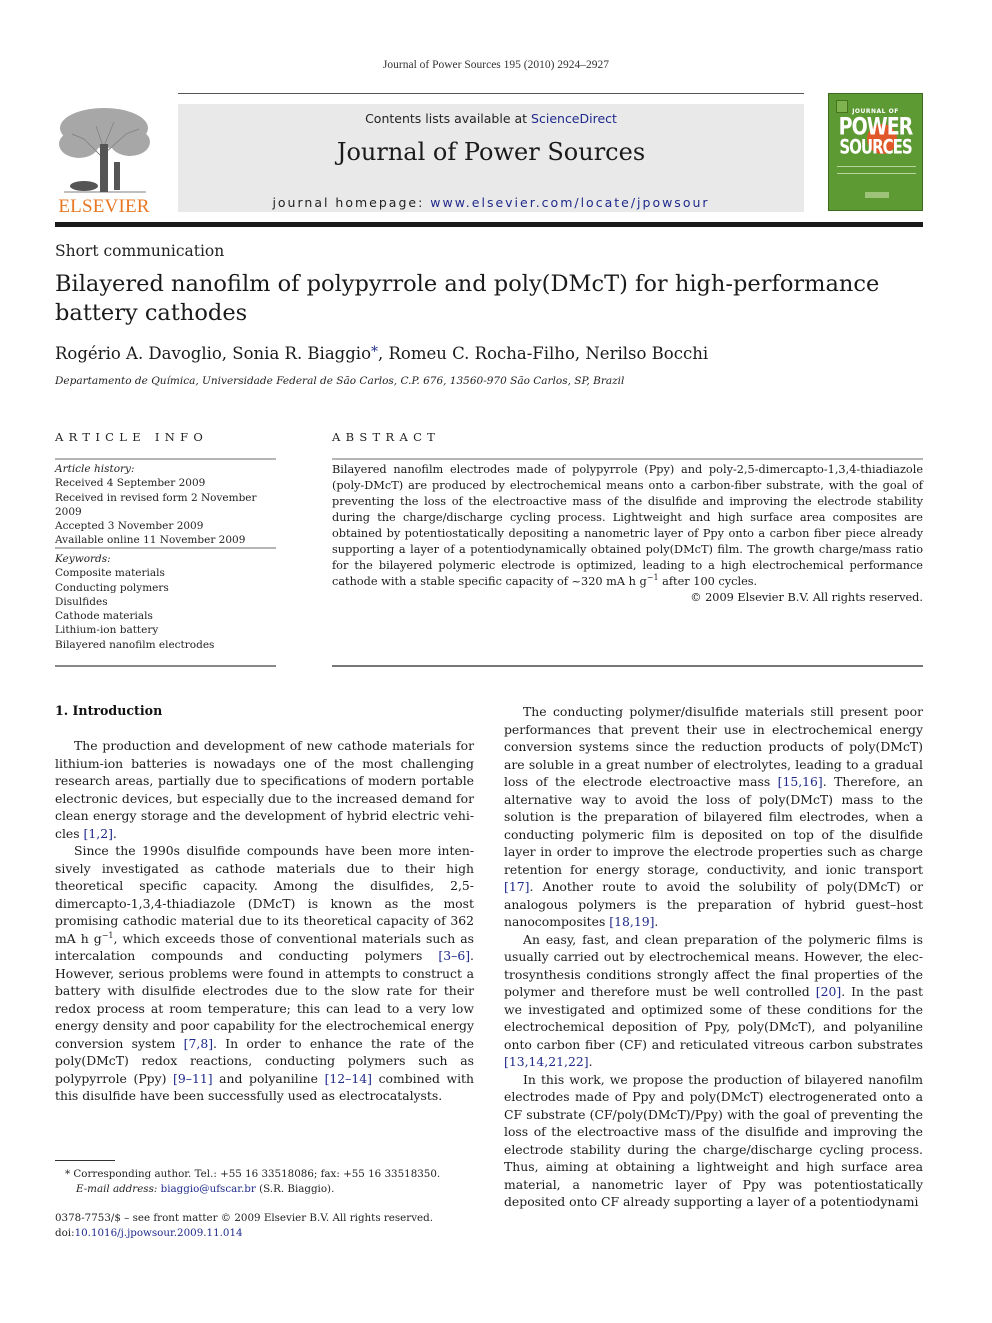  Describe the element at coordinates (150, 540) in the screenshot. I see `history-item: Available online 11 November 2009` at that location.